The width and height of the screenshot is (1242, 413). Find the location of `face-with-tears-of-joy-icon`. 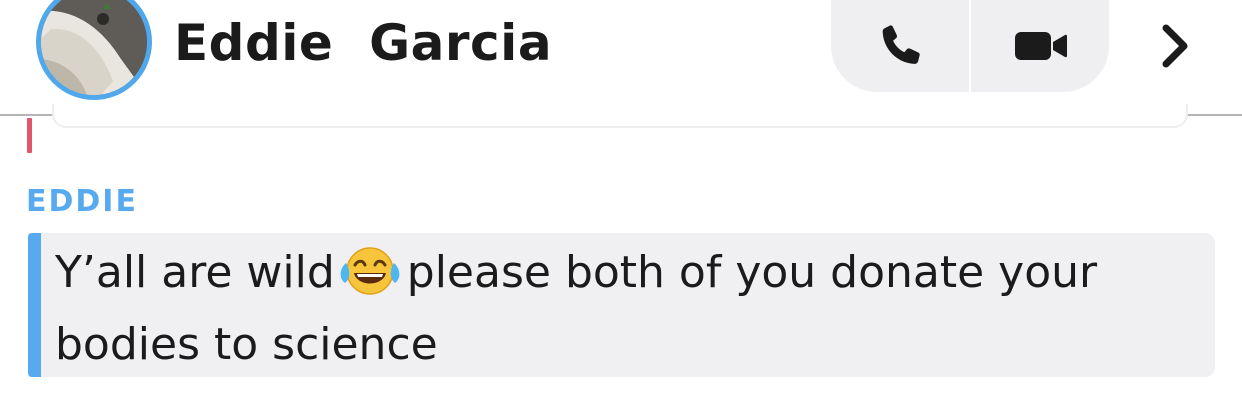

face-with-tears-of-joy-icon is located at coordinates (370, 271).